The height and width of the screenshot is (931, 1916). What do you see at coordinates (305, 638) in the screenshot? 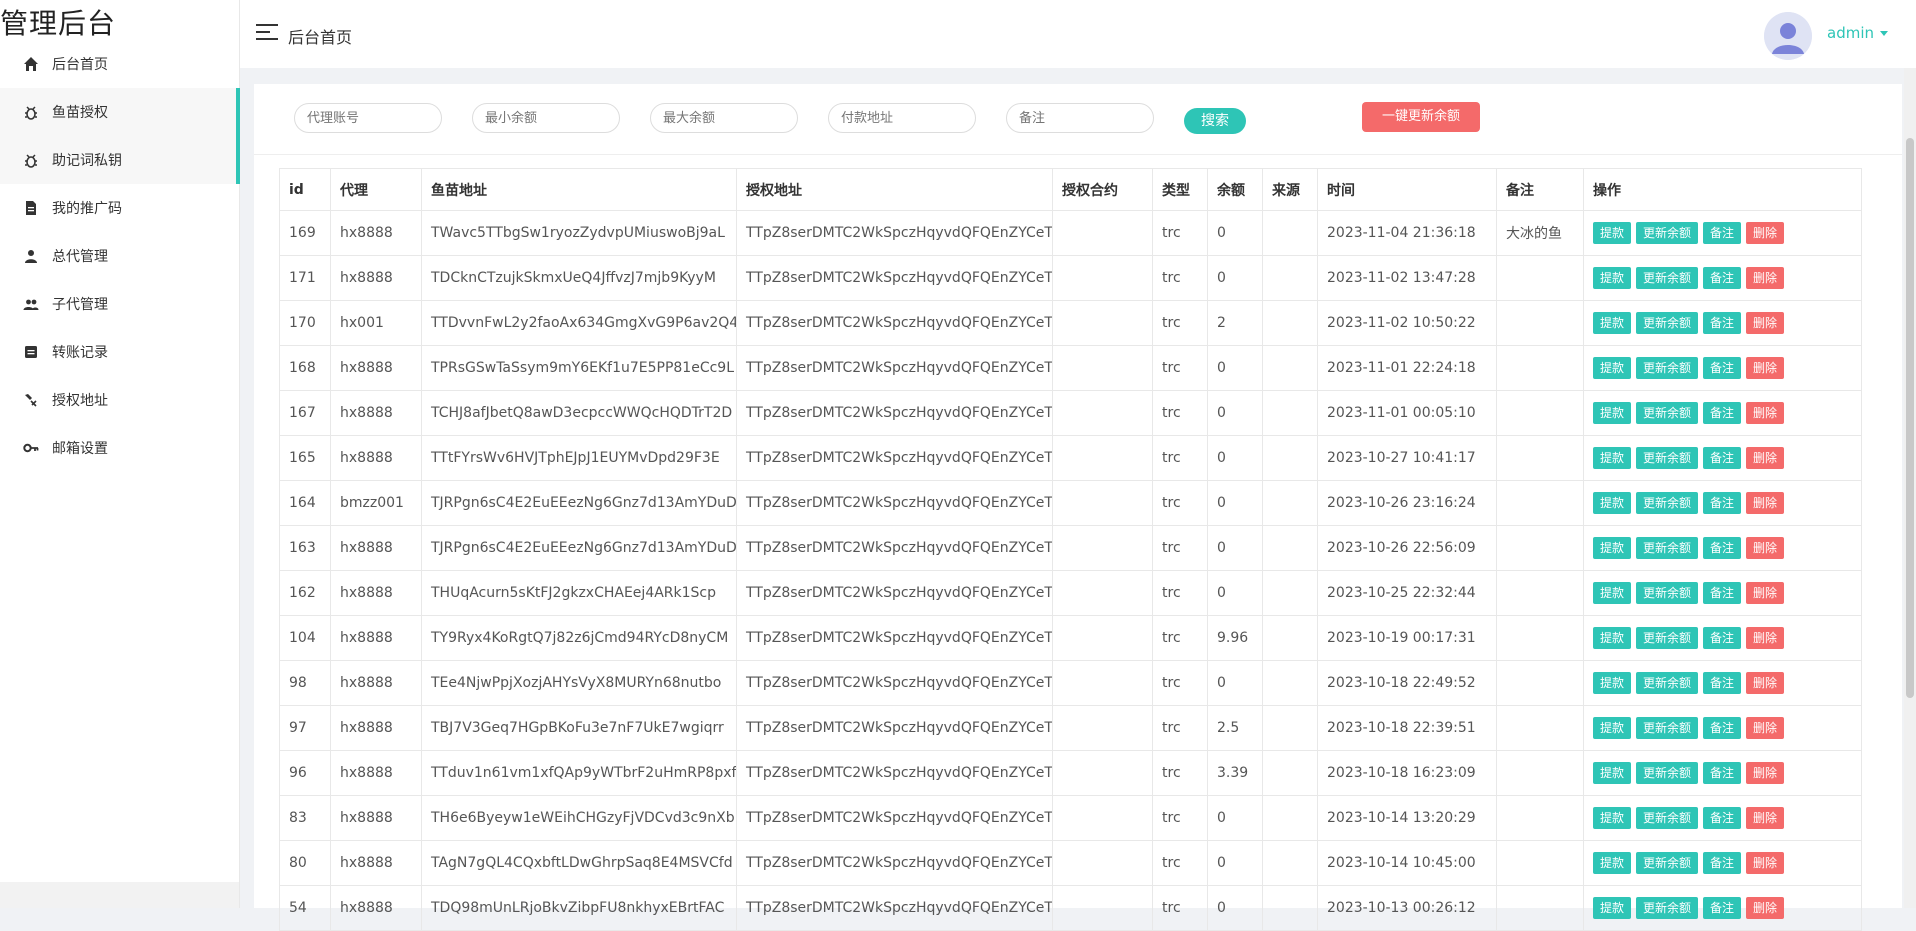
I see `cell-id: 104` at bounding box center [305, 638].